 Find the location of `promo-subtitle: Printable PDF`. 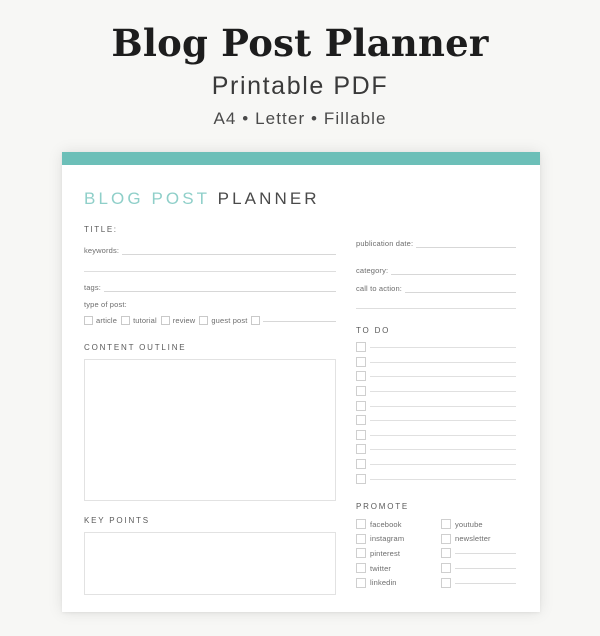

promo-subtitle: Printable PDF is located at coordinates (300, 85).